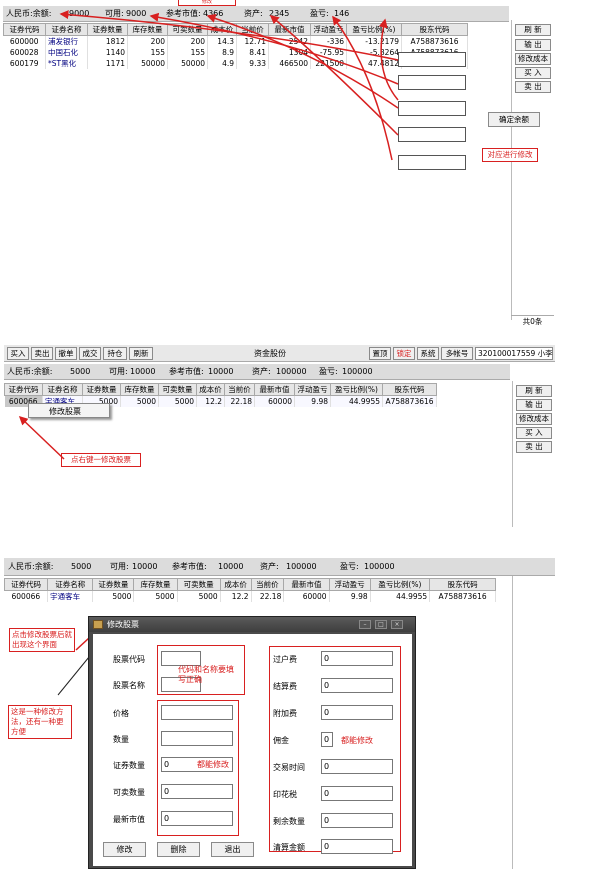 The width and height of the screenshot is (590, 869). I want to click on commission-input: 0, so click(327, 739).